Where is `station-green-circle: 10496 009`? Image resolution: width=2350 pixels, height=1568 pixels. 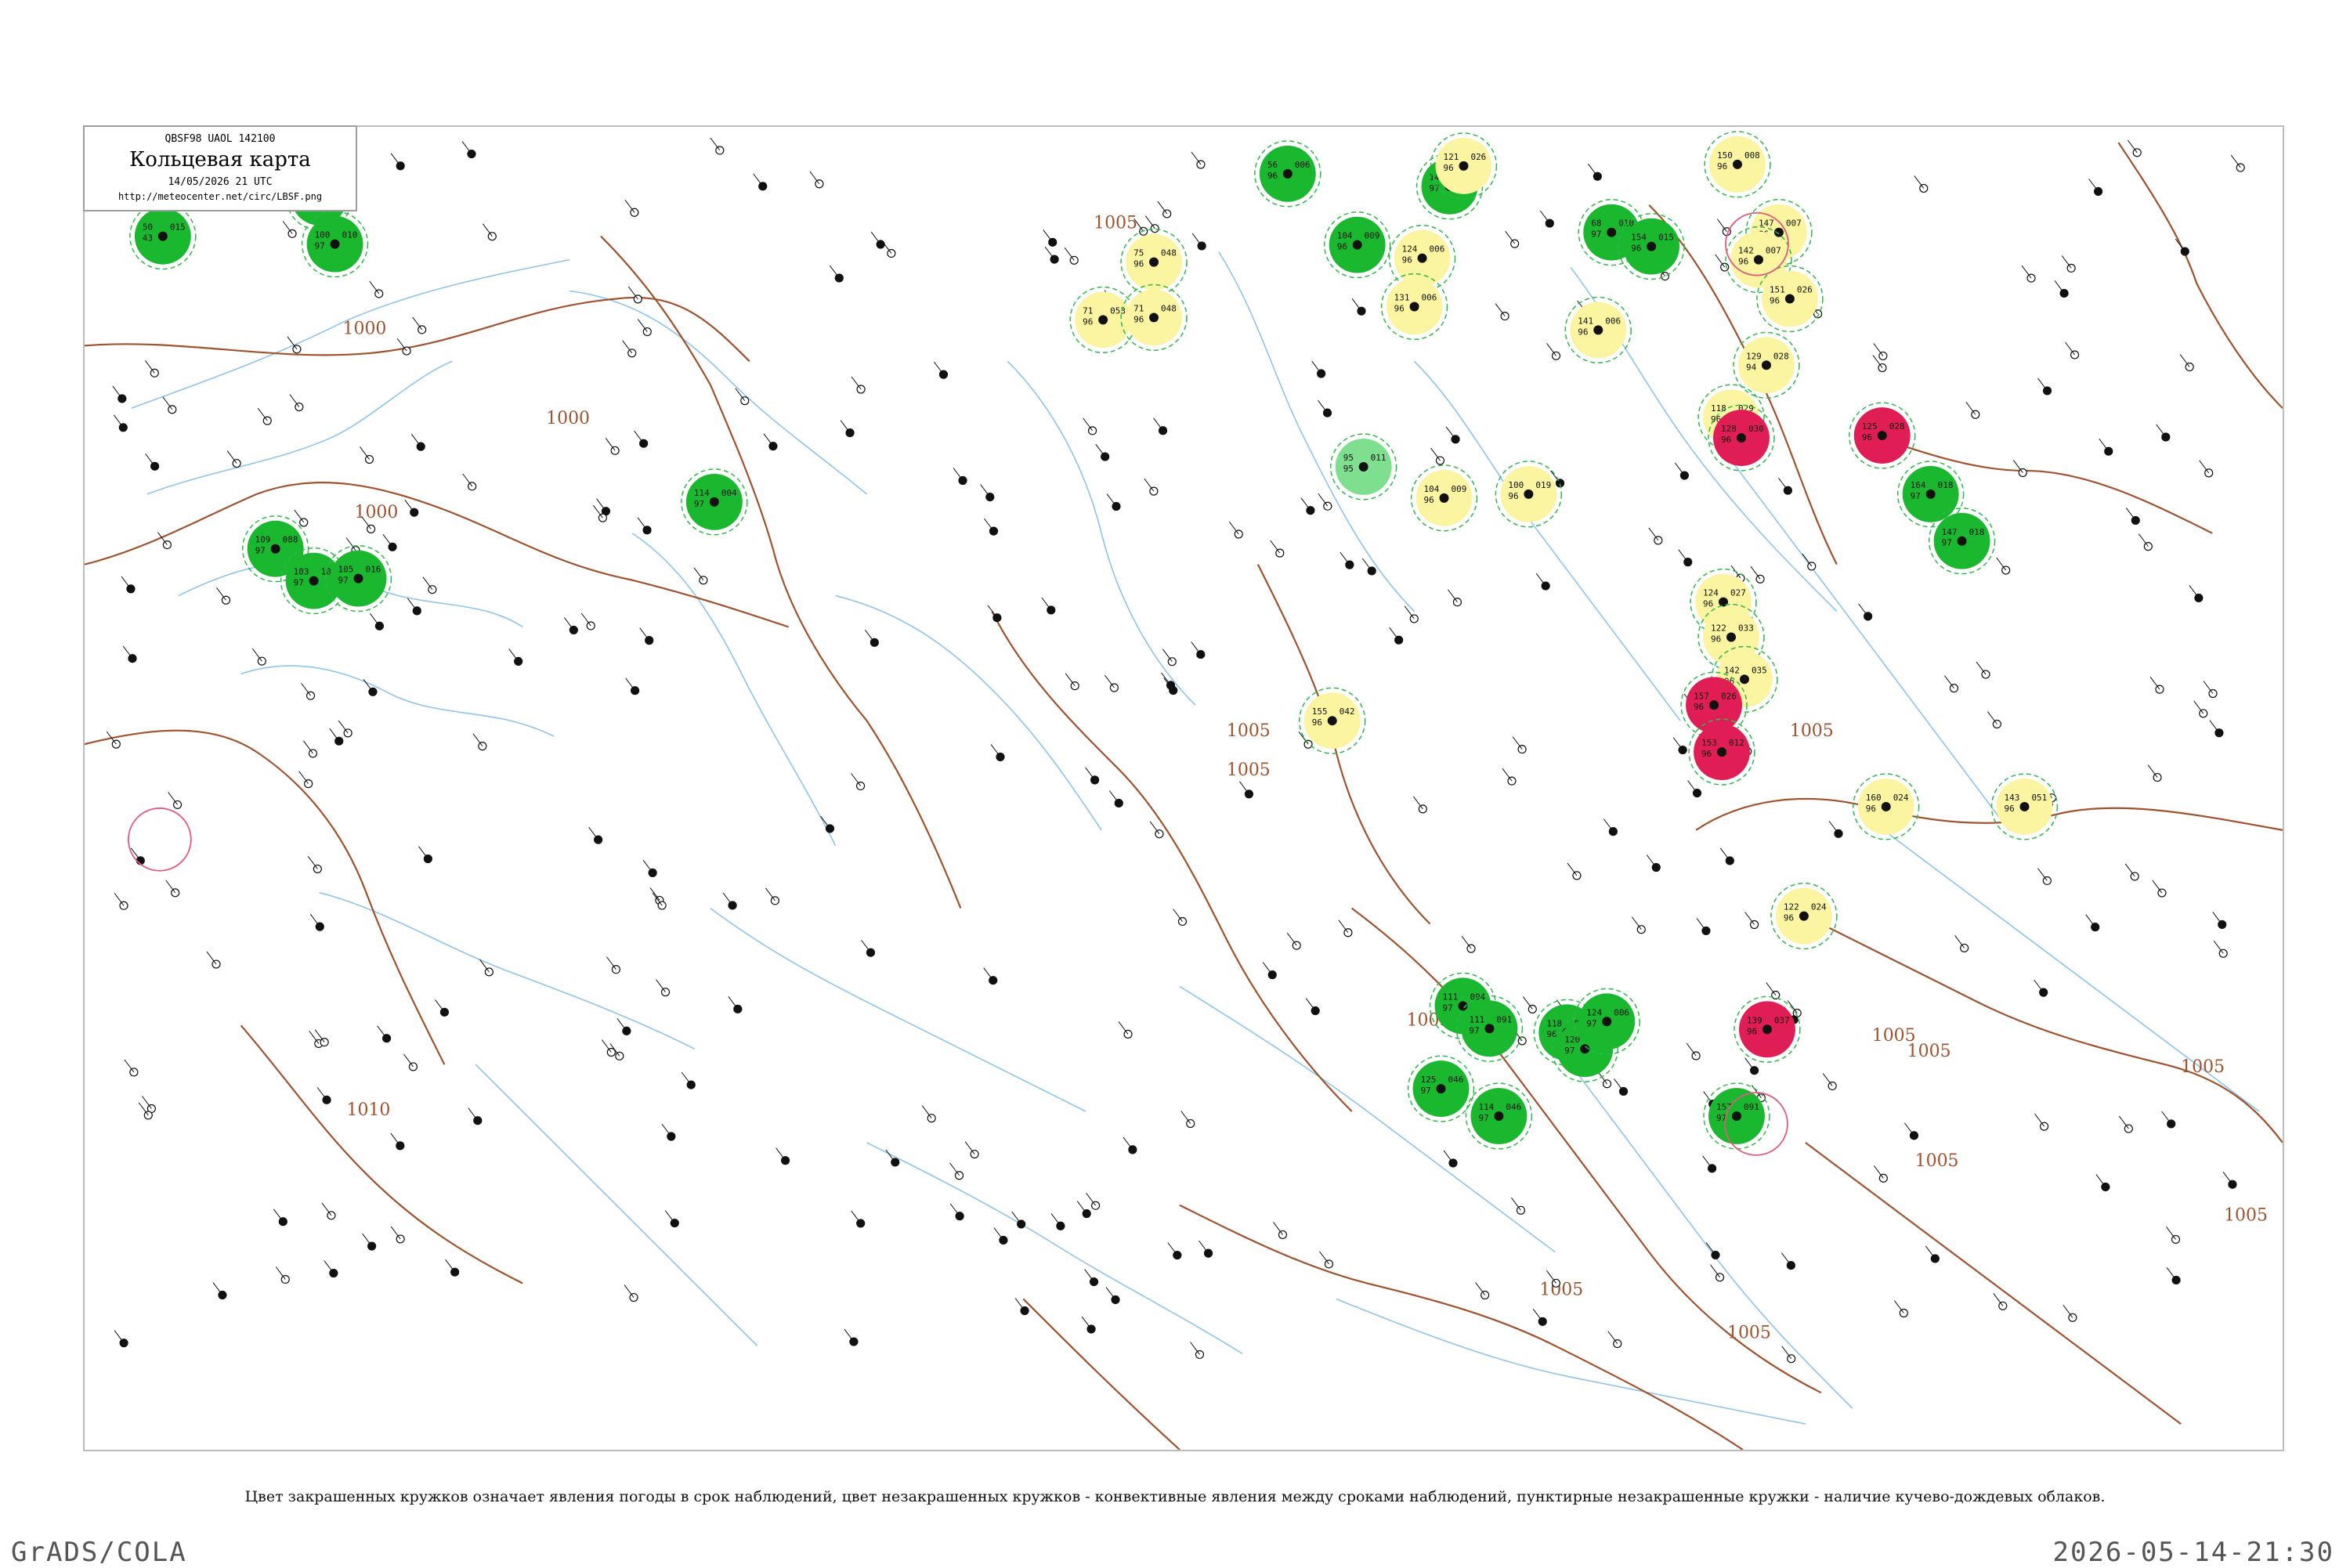
station-green-circle: 10496 009 is located at coordinates (1357, 245).